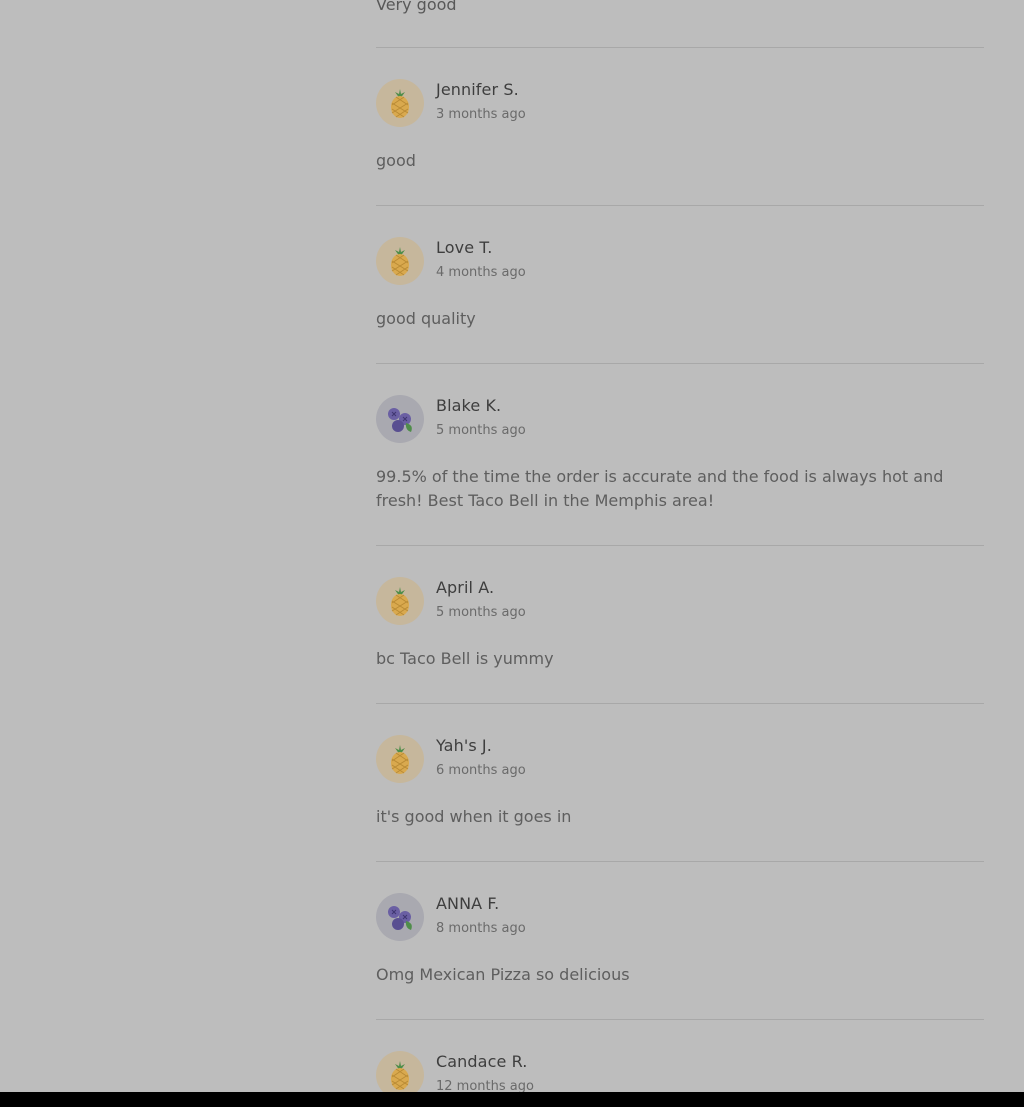  I want to click on review-time: 6 months ago, so click(481, 770).